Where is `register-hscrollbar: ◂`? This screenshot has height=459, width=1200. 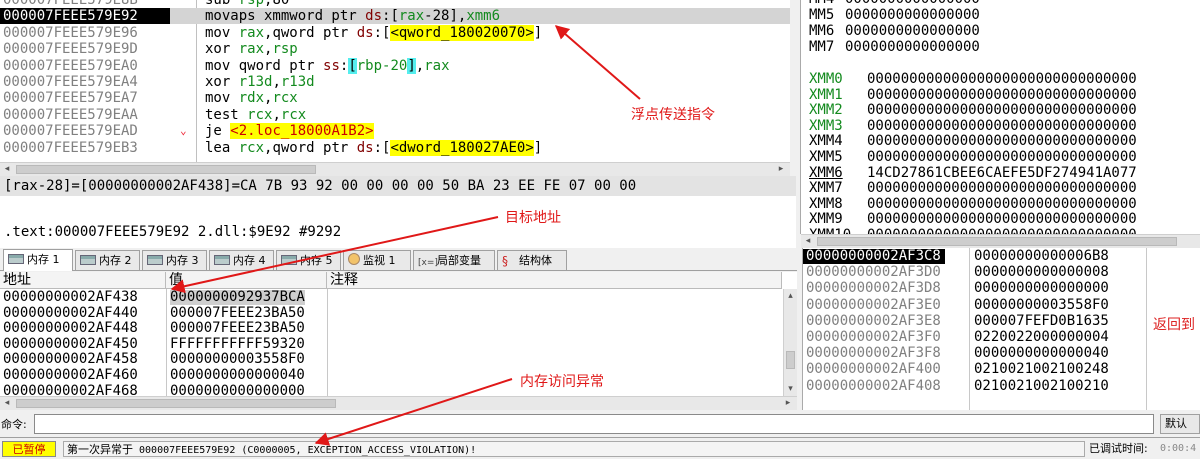
register-hscrollbar: ◂ is located at coordinates (1000, 241).